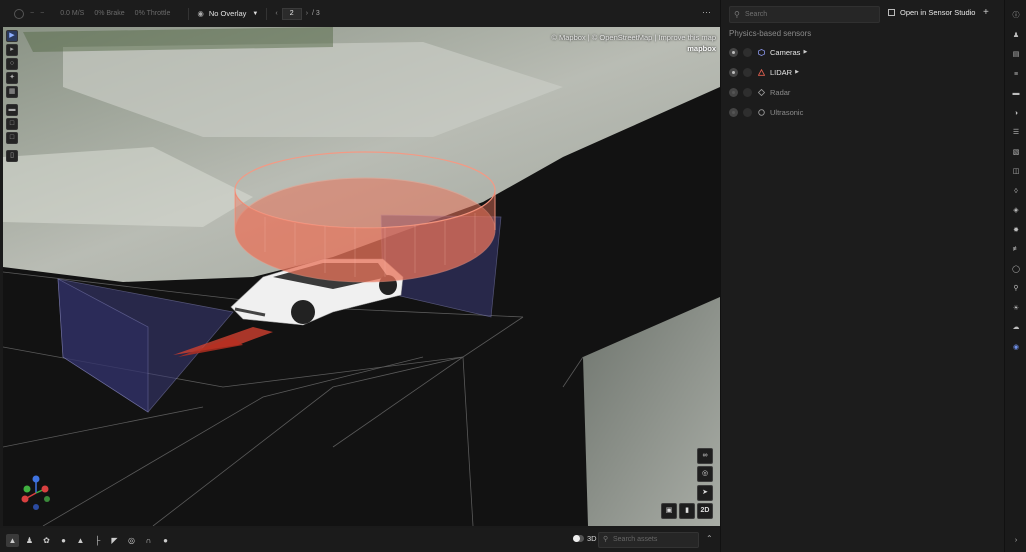  I want to click on chevron-up-icon: ⌃, so click(709, 538).